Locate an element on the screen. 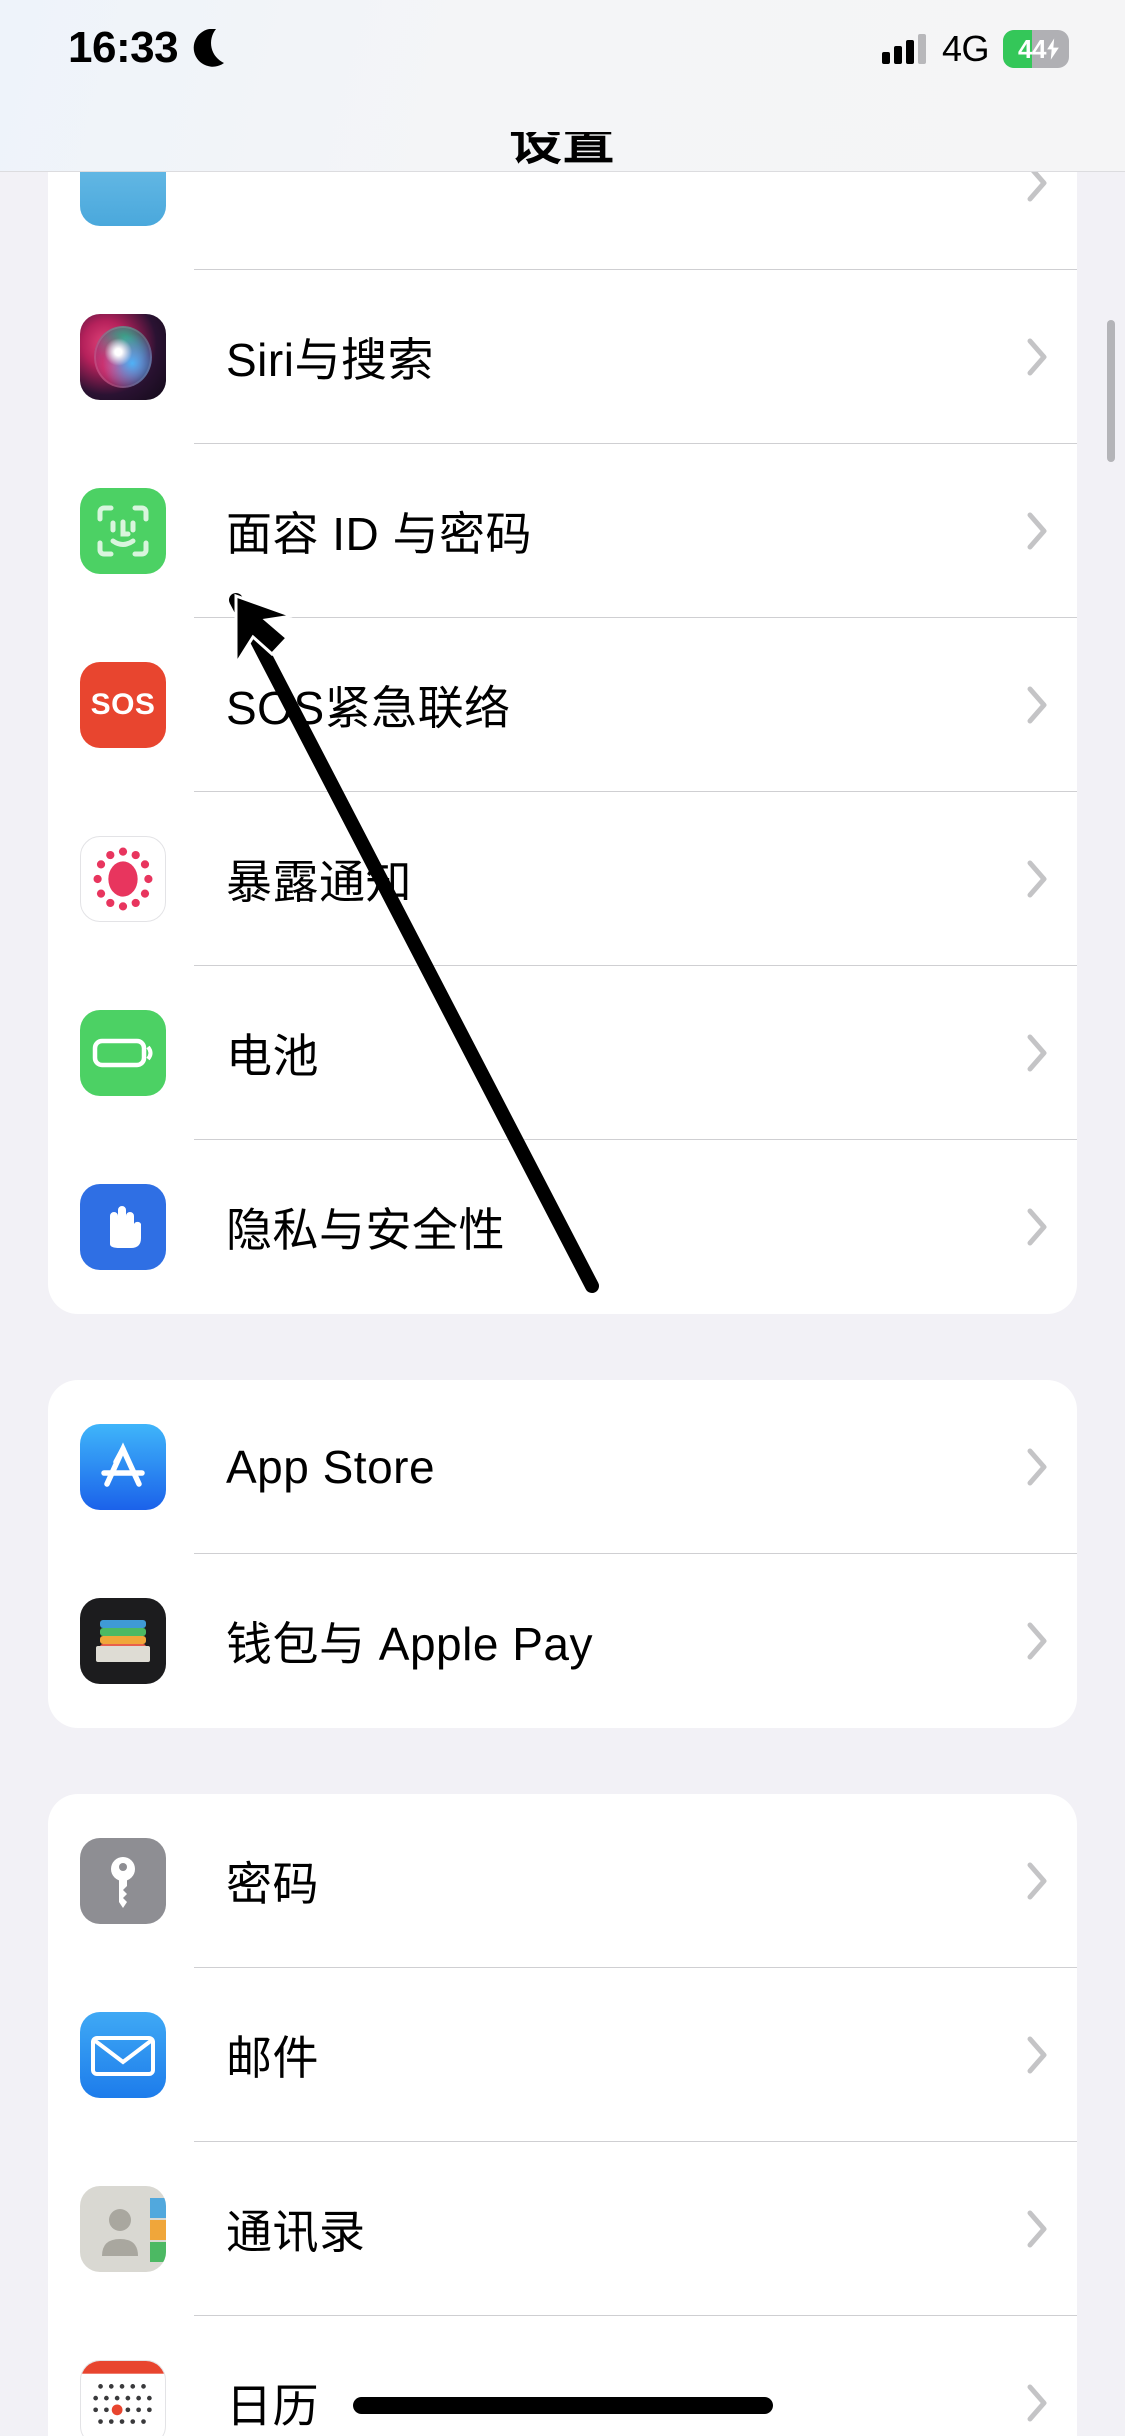  battery-percent-label: 44 is located at coordinates (1032, 48).